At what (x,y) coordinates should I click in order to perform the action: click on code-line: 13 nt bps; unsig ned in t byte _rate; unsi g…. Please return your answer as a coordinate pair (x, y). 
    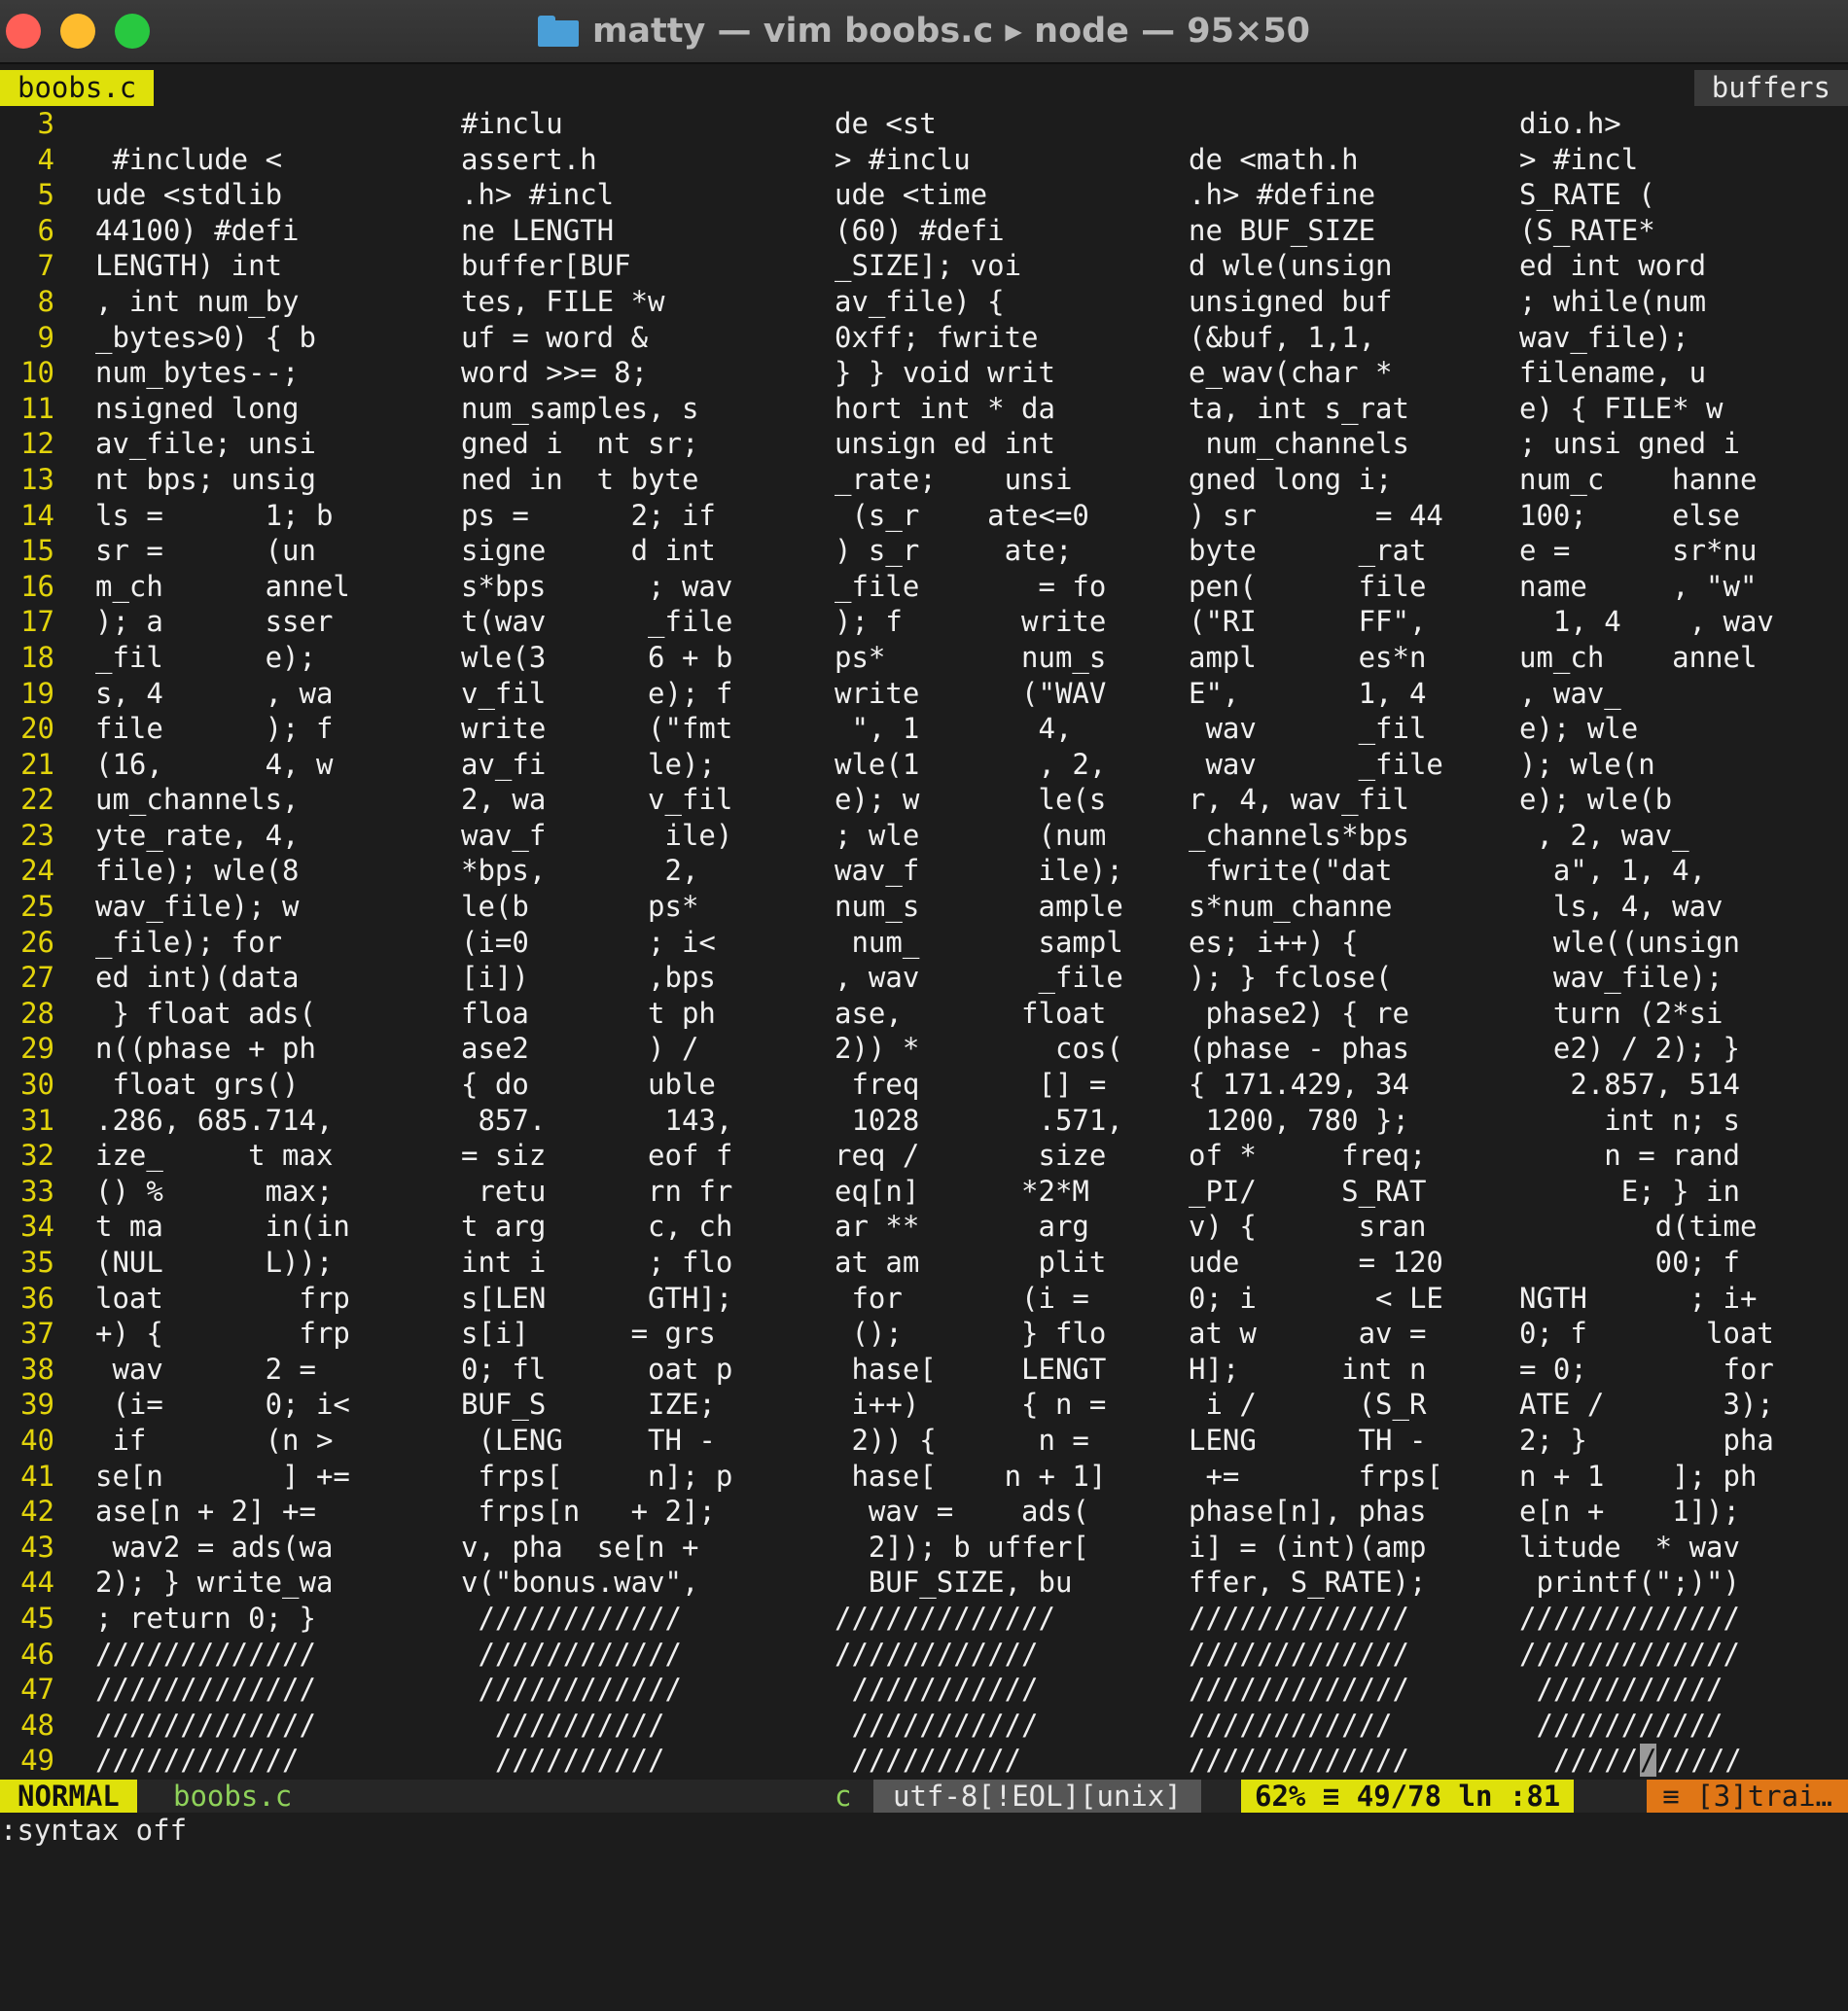
    Looking at the image, I should click on (924, 480).